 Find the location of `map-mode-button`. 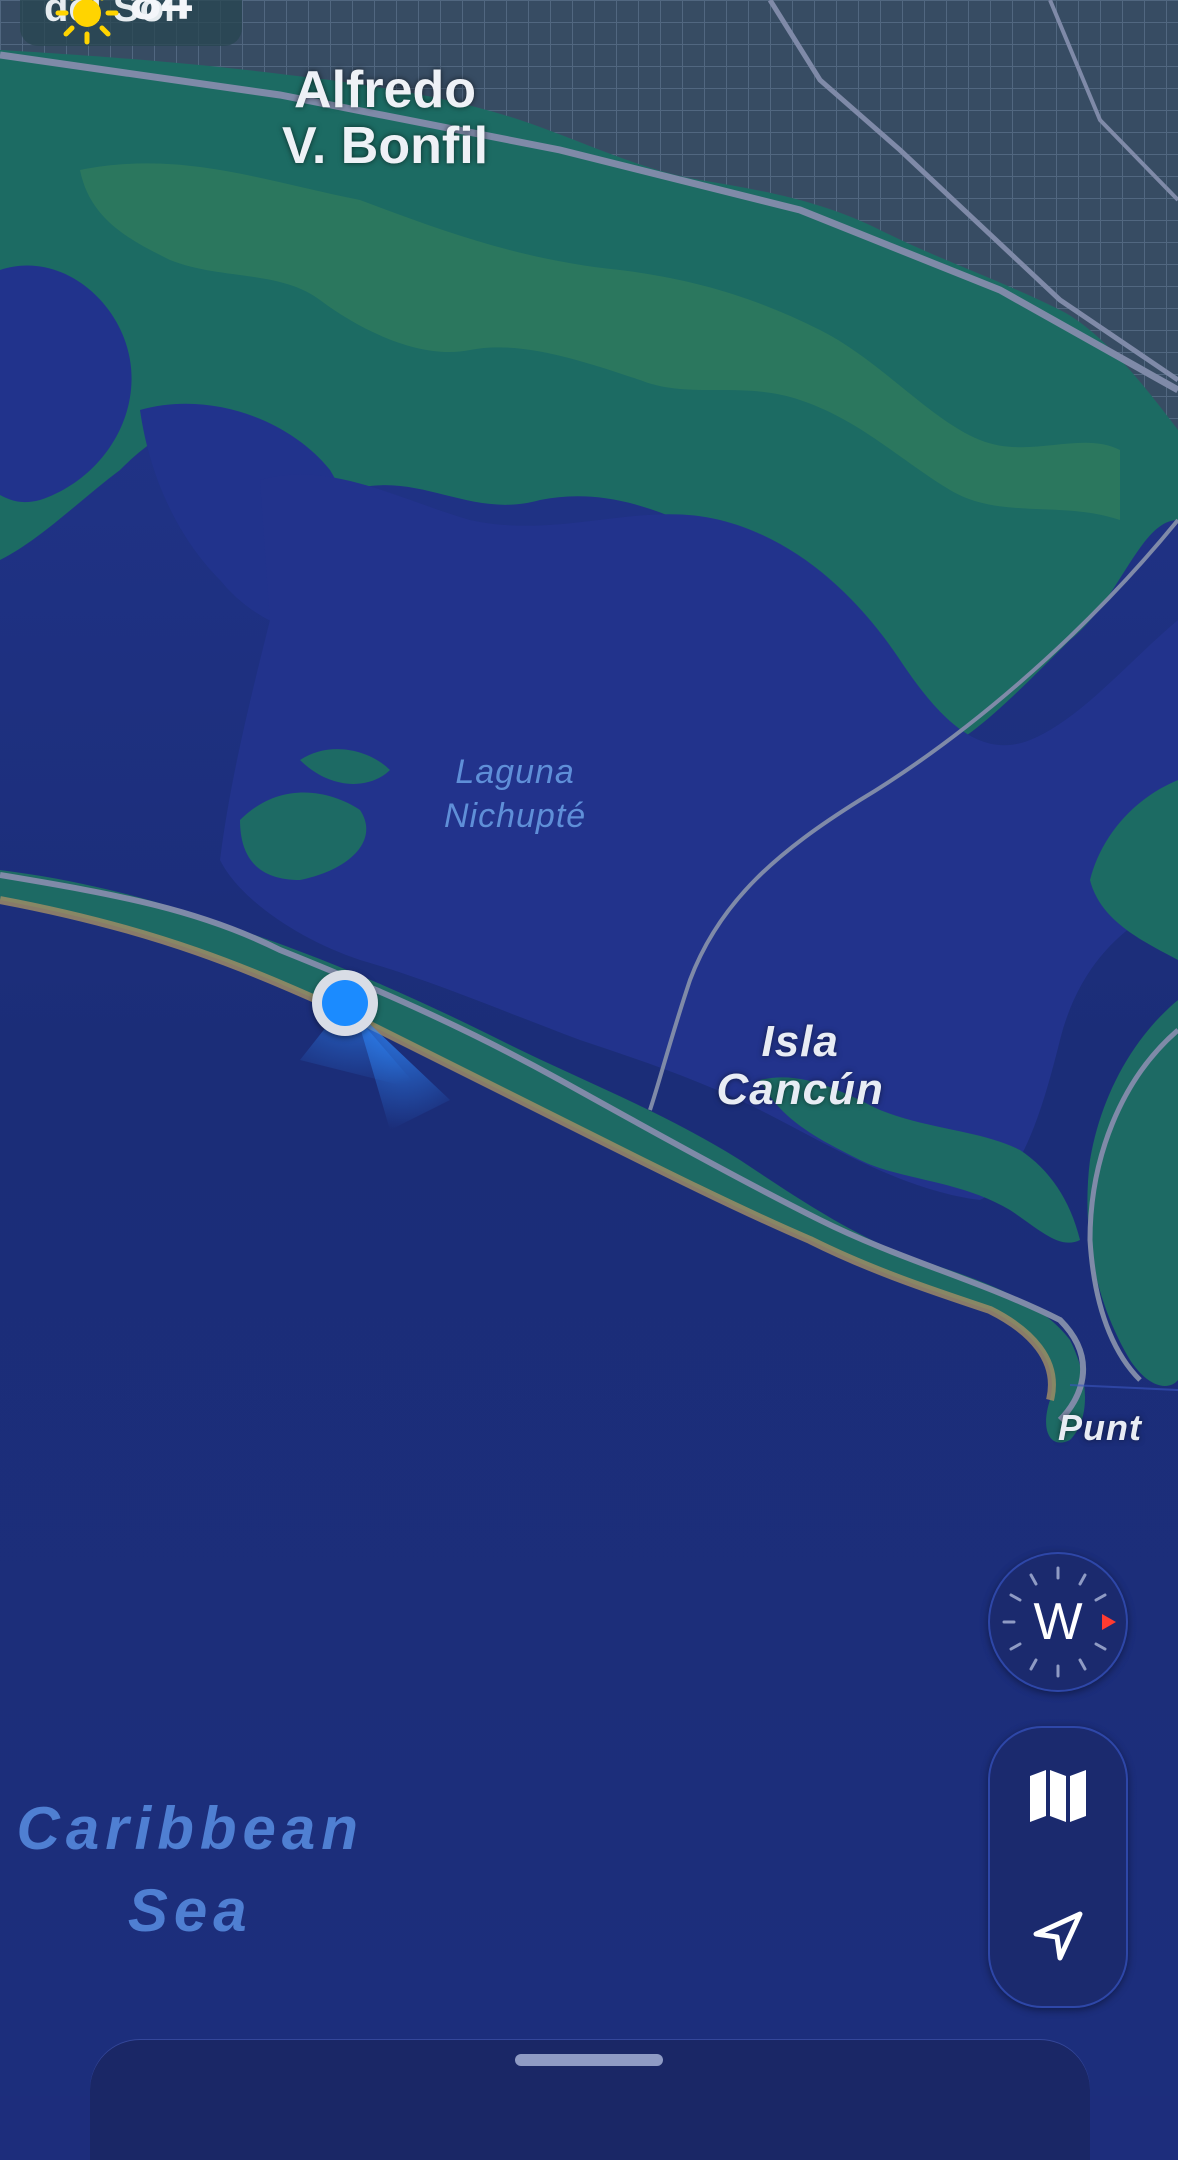

map-mode-button is located at coordinates (1058, 1796).